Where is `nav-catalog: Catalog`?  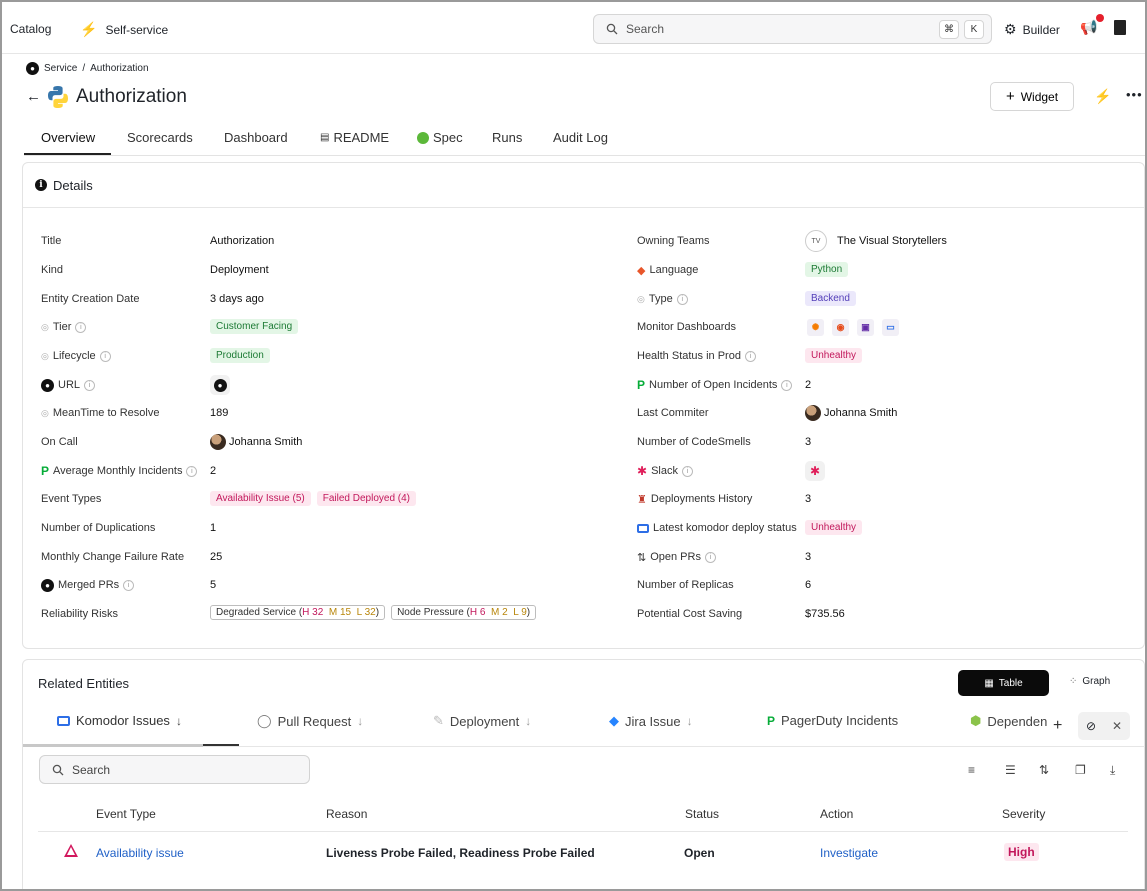 nav-catalog: Catalog is located at coordinates (30, 29).